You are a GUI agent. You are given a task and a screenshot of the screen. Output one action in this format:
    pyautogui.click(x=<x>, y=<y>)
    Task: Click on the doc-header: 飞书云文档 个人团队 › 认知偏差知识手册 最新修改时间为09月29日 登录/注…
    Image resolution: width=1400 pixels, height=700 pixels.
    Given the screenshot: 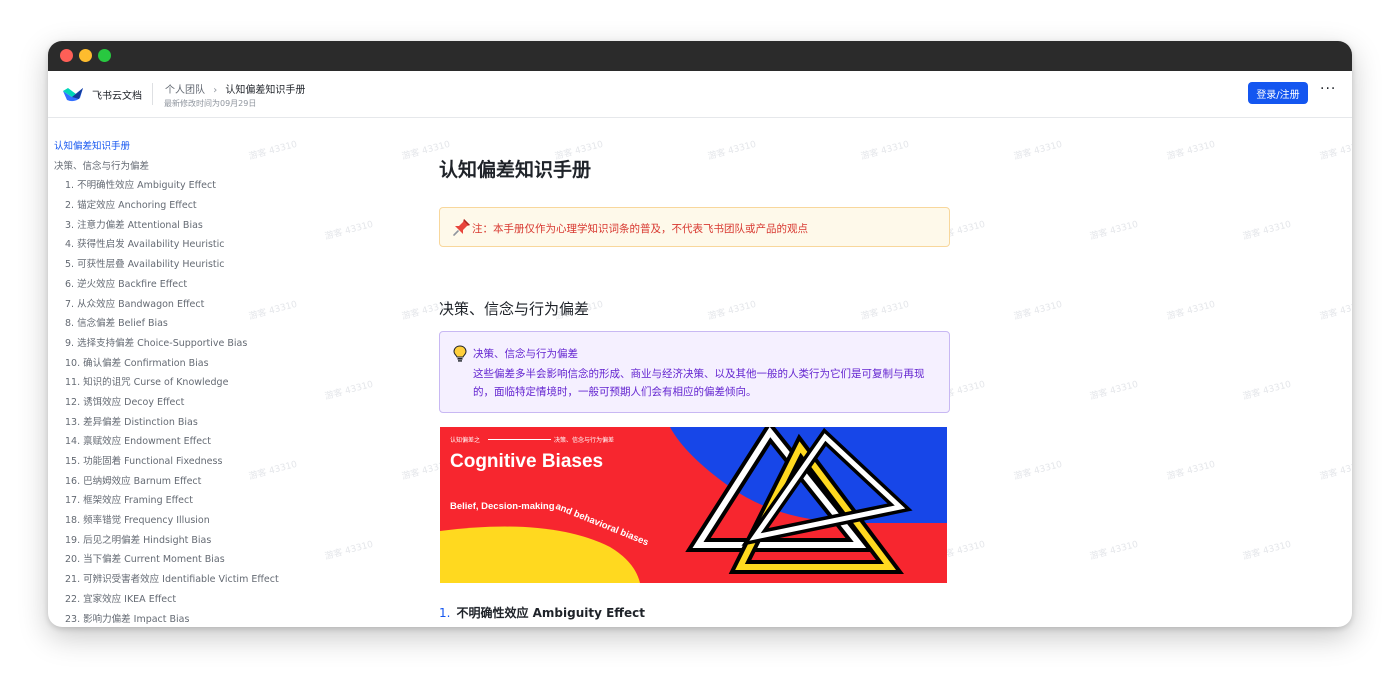 What is the action you would take?
    pyautogui.click(x=700, y=94)
    